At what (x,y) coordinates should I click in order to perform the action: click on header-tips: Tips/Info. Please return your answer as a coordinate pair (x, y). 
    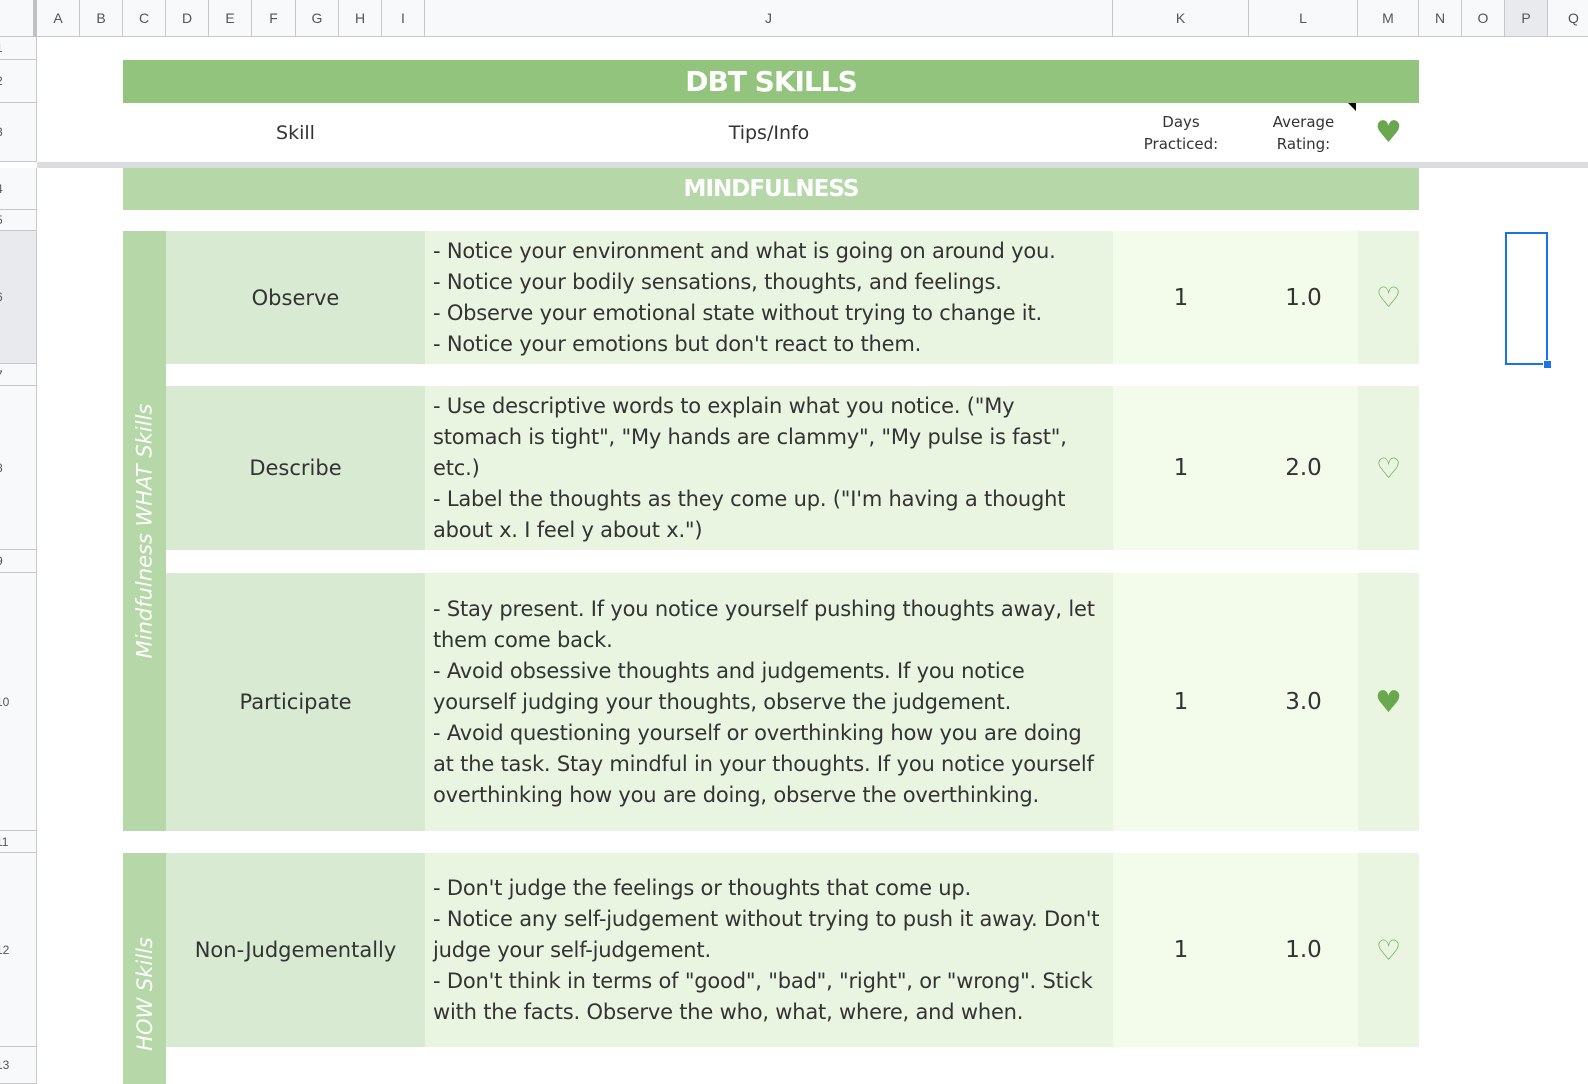
    Looking at the image, I should click on (769, 132).